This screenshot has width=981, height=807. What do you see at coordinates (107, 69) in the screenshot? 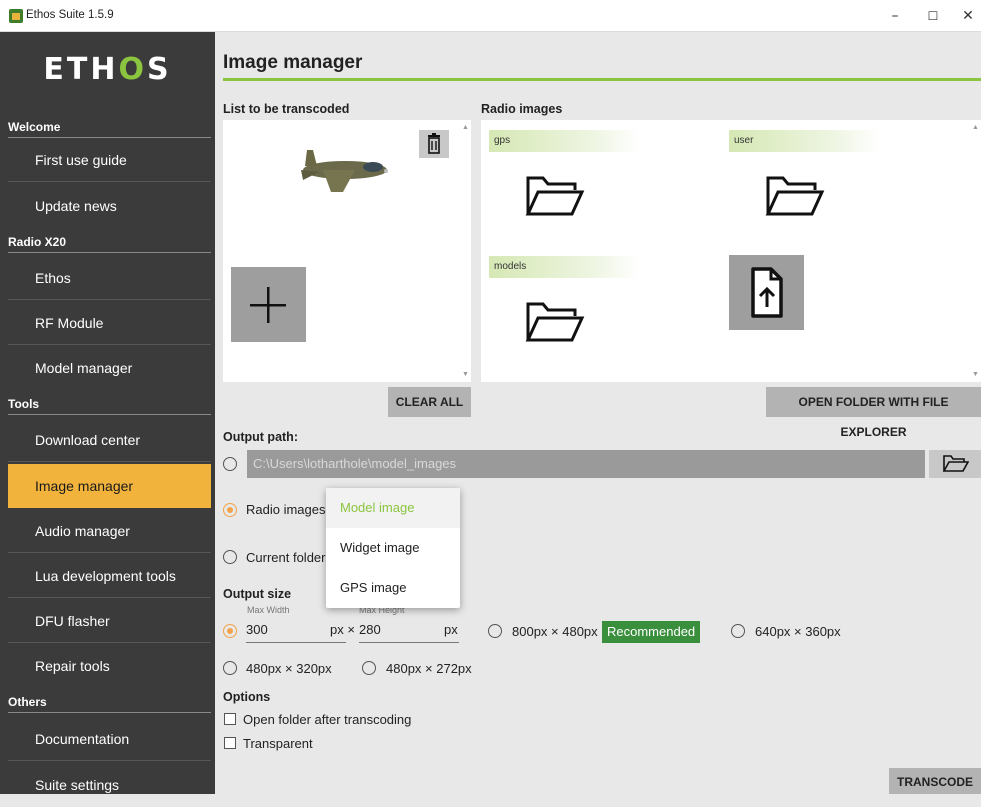
I see `ethos-logo: ETHOS` at bounding box center [107, 69].